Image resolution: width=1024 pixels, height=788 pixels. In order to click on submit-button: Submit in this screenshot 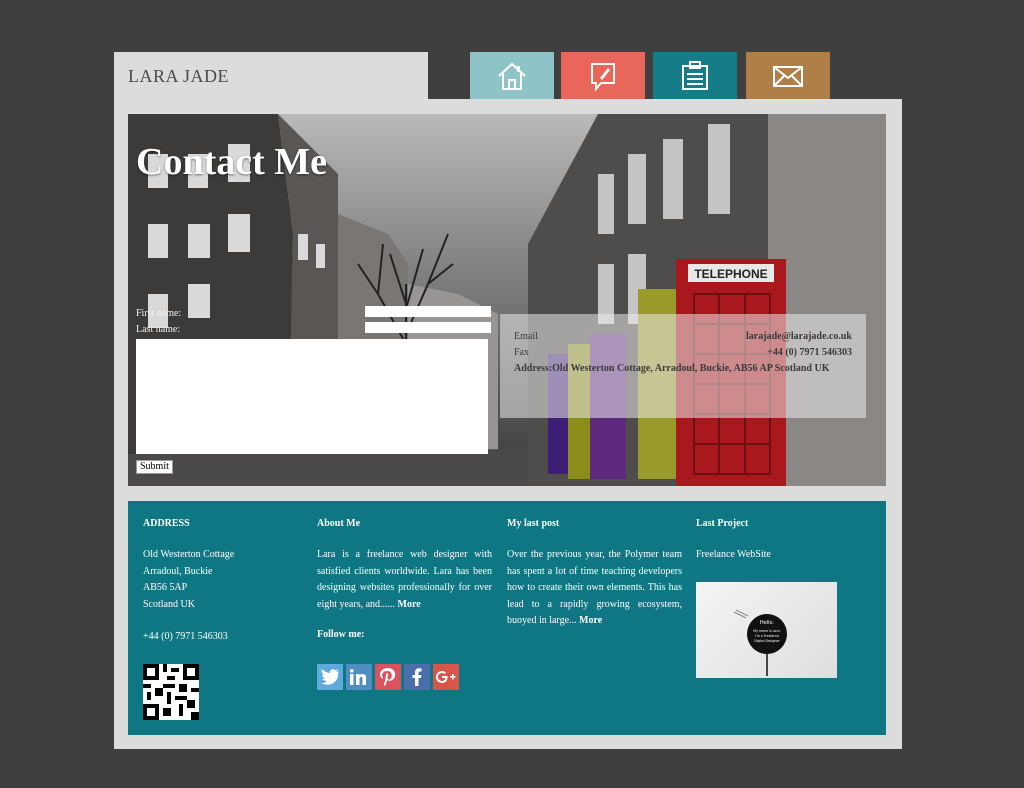, I will do `click(154, 467)`.